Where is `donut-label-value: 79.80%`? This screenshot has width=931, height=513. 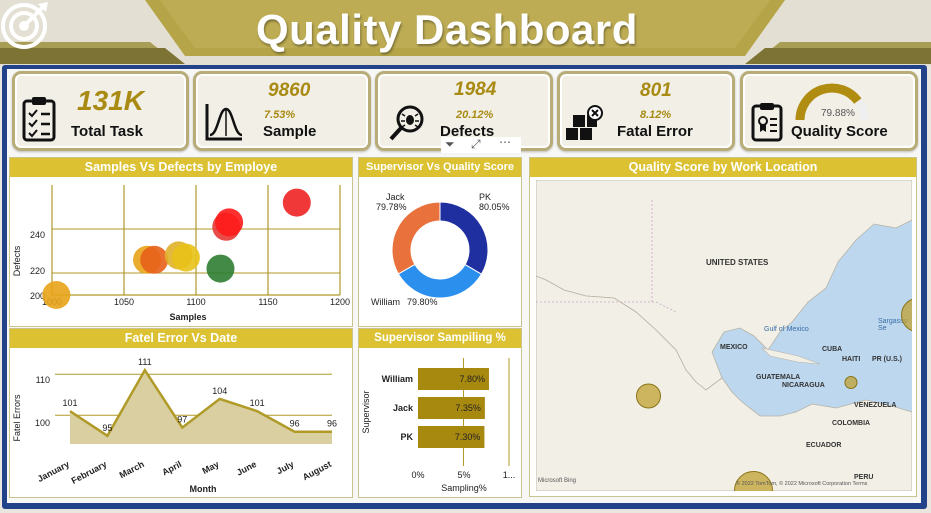 donut-label-value: 79.80% is located at coordinates (422, 302).